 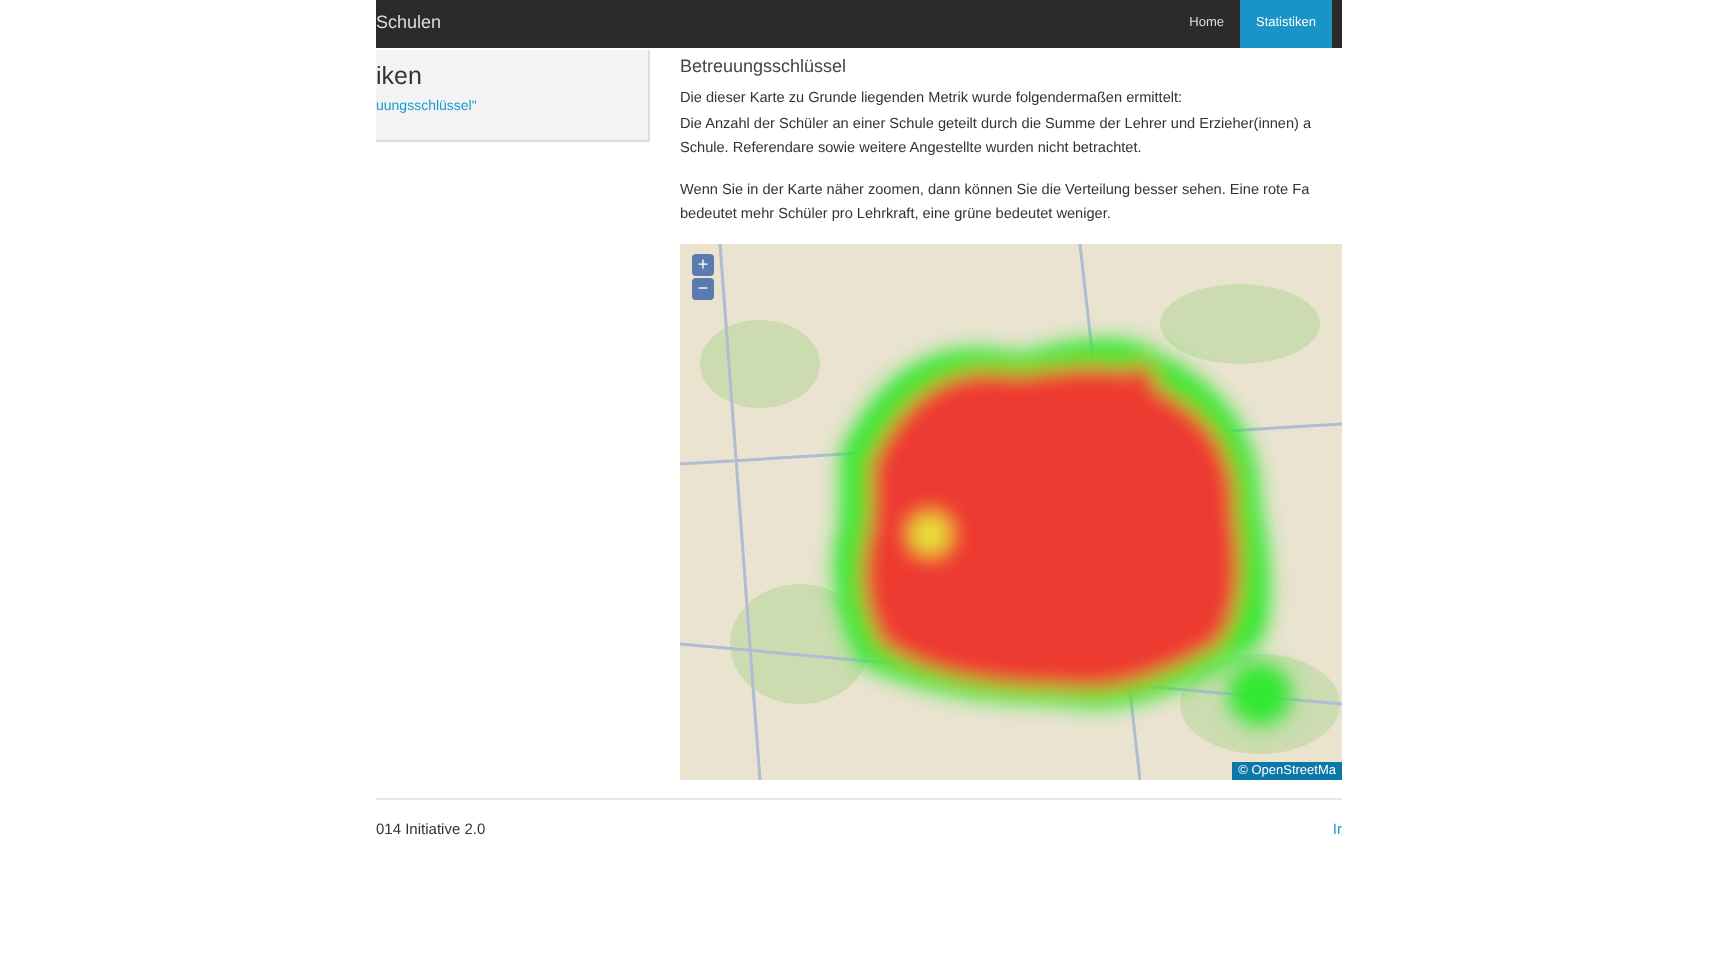 I want to click on section-heading: Betreuungsschlüssel, so click(x=764, y=66).